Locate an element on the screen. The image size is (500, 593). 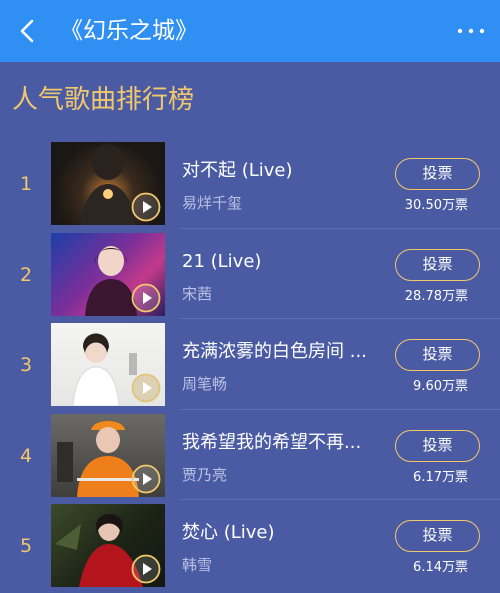
ranking-title: 人气歌曲排行榜 is located at coordinates (103, 100).